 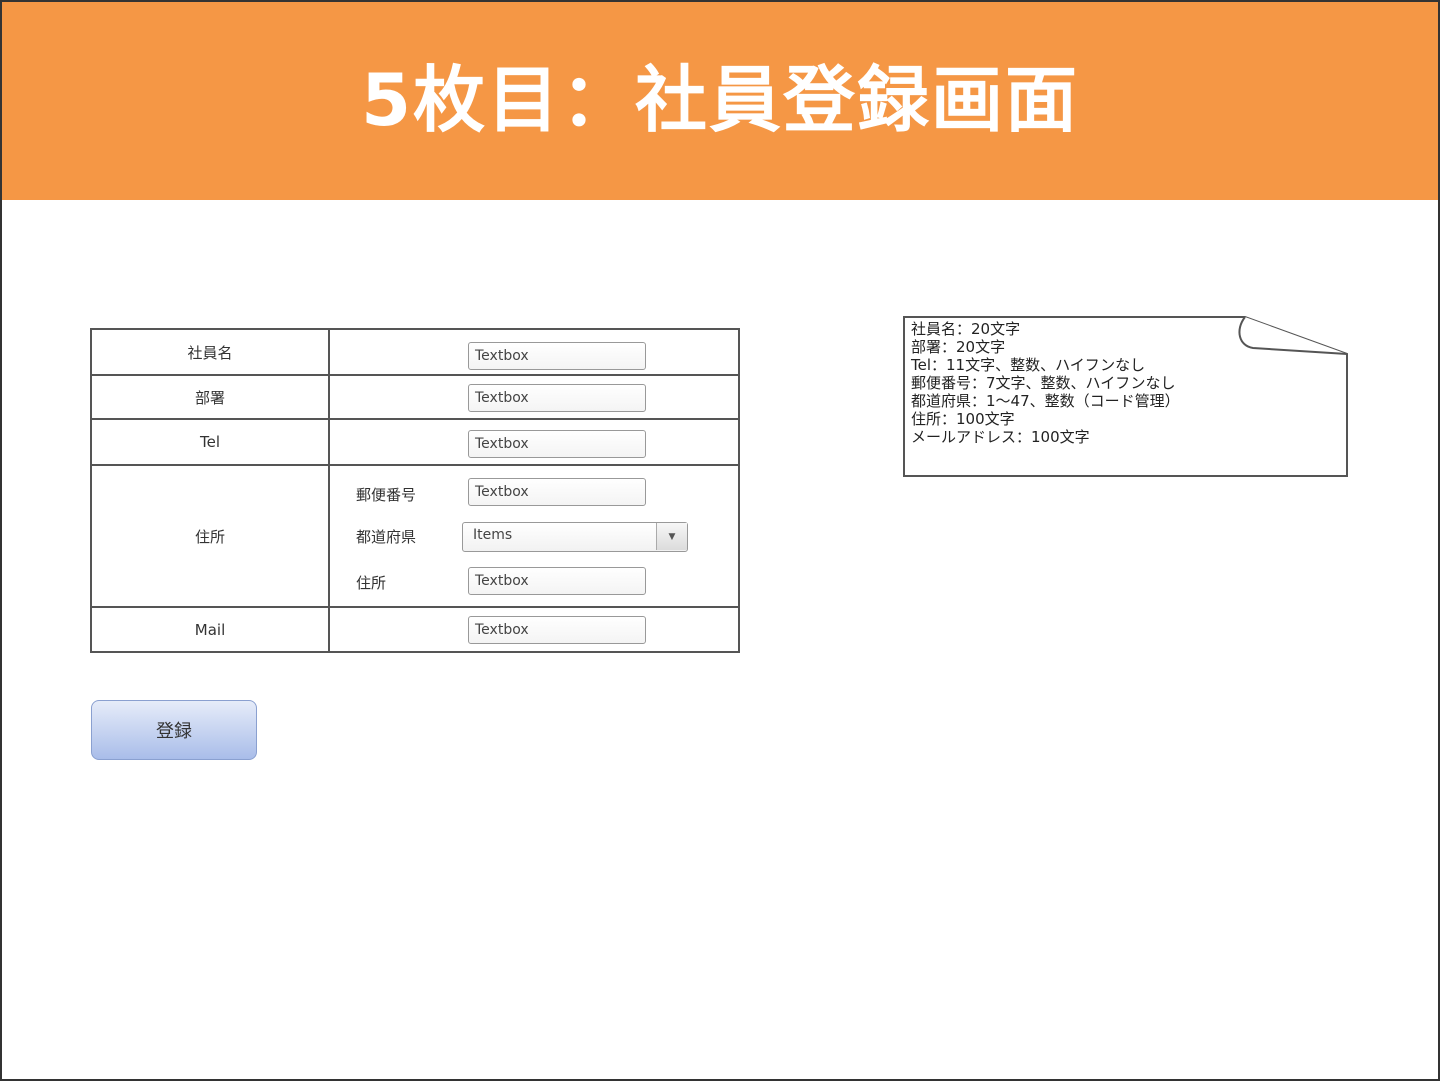 I want to click on row-mail: Mail Textbox, so click(x=415, y=629).